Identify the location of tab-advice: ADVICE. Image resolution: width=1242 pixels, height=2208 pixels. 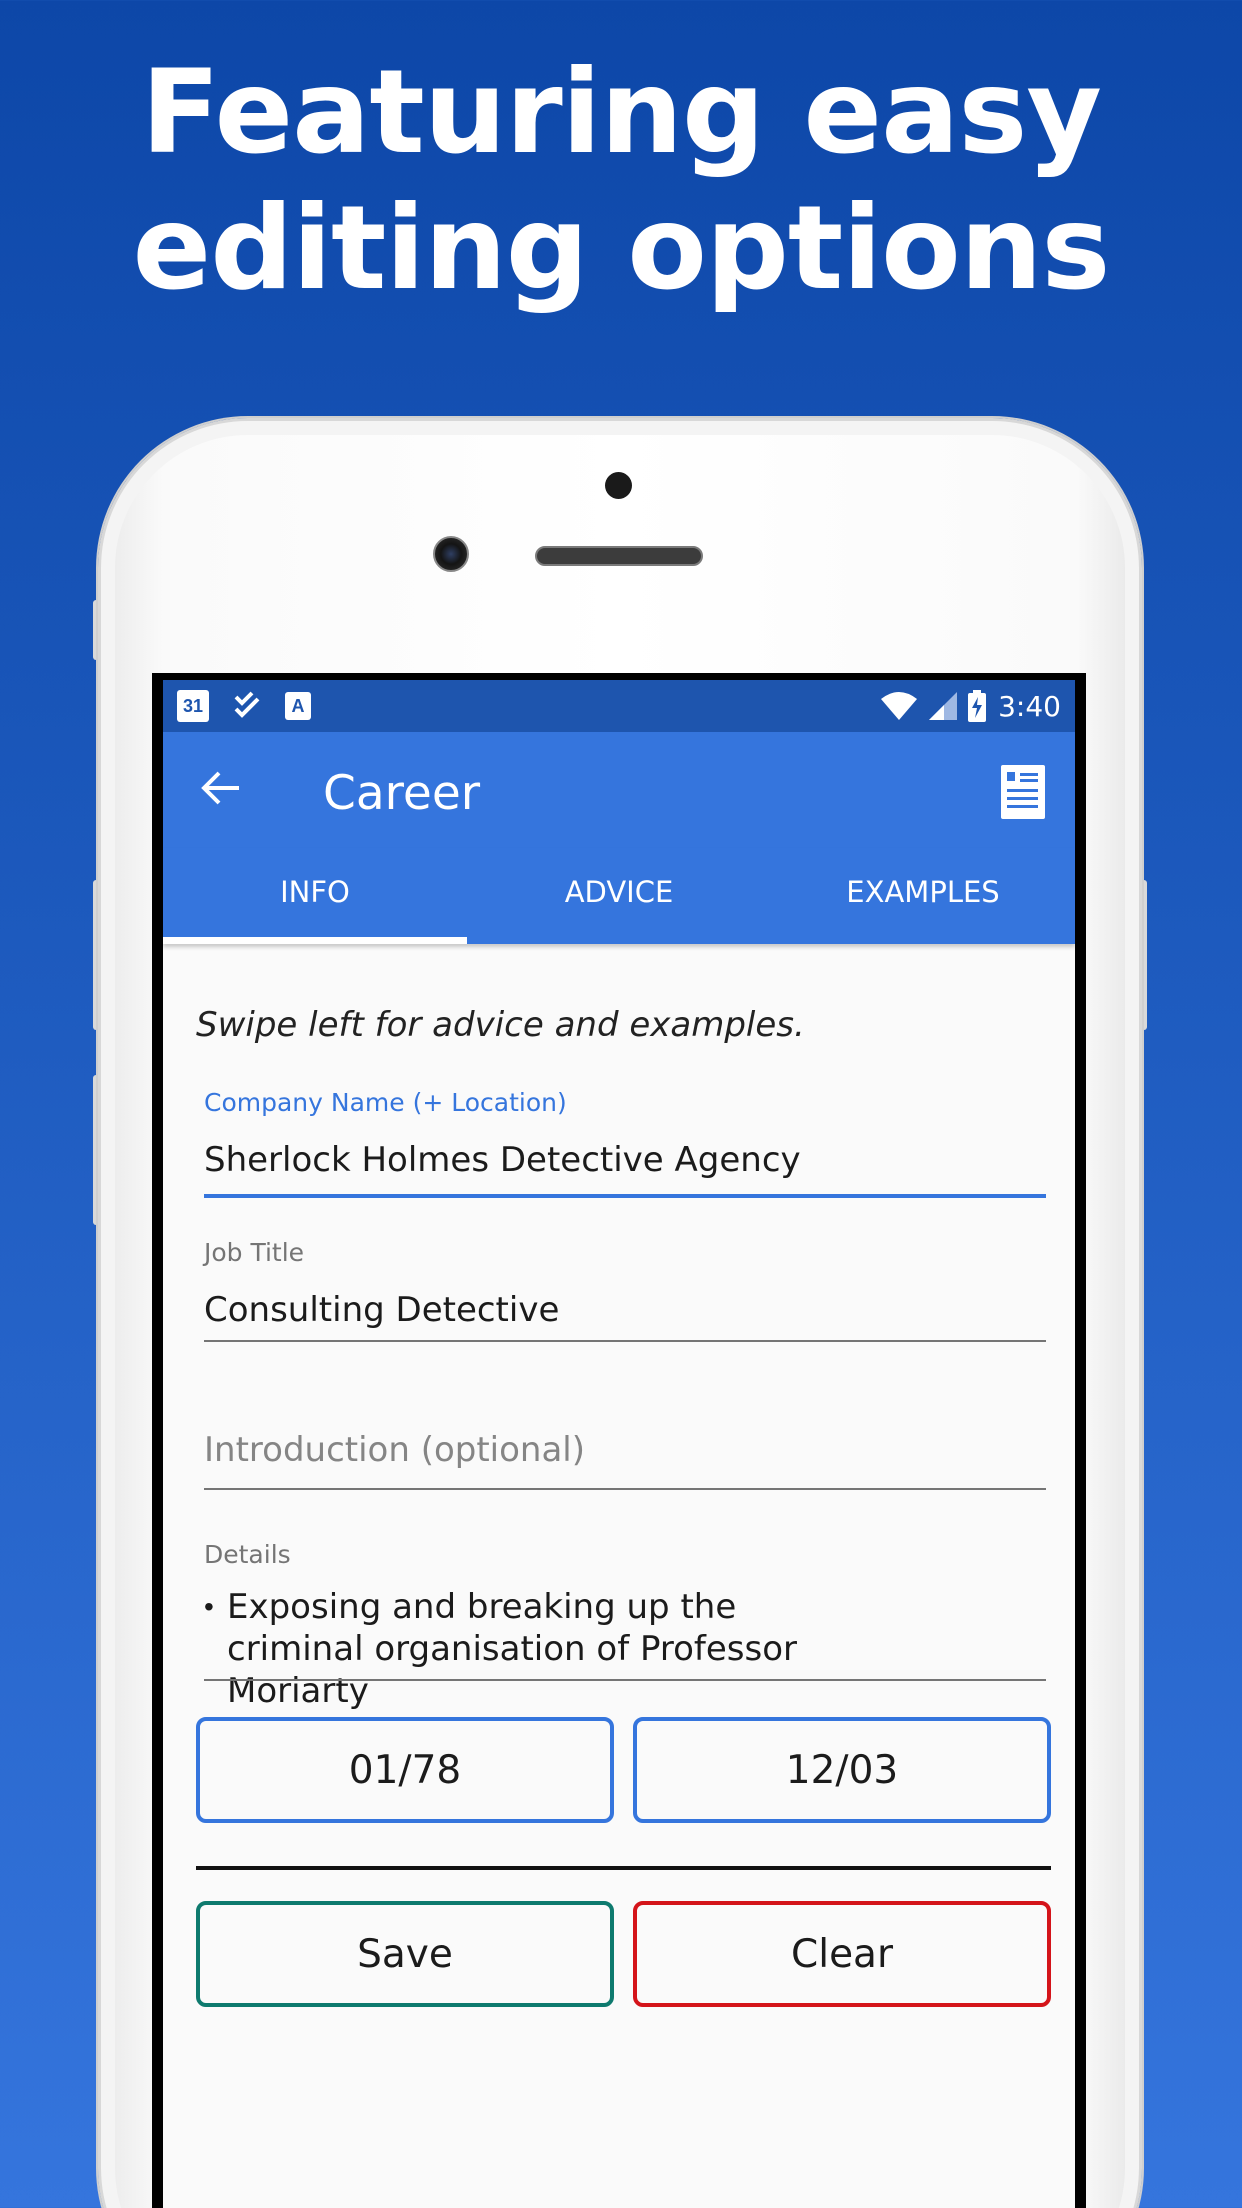
(619, 896).